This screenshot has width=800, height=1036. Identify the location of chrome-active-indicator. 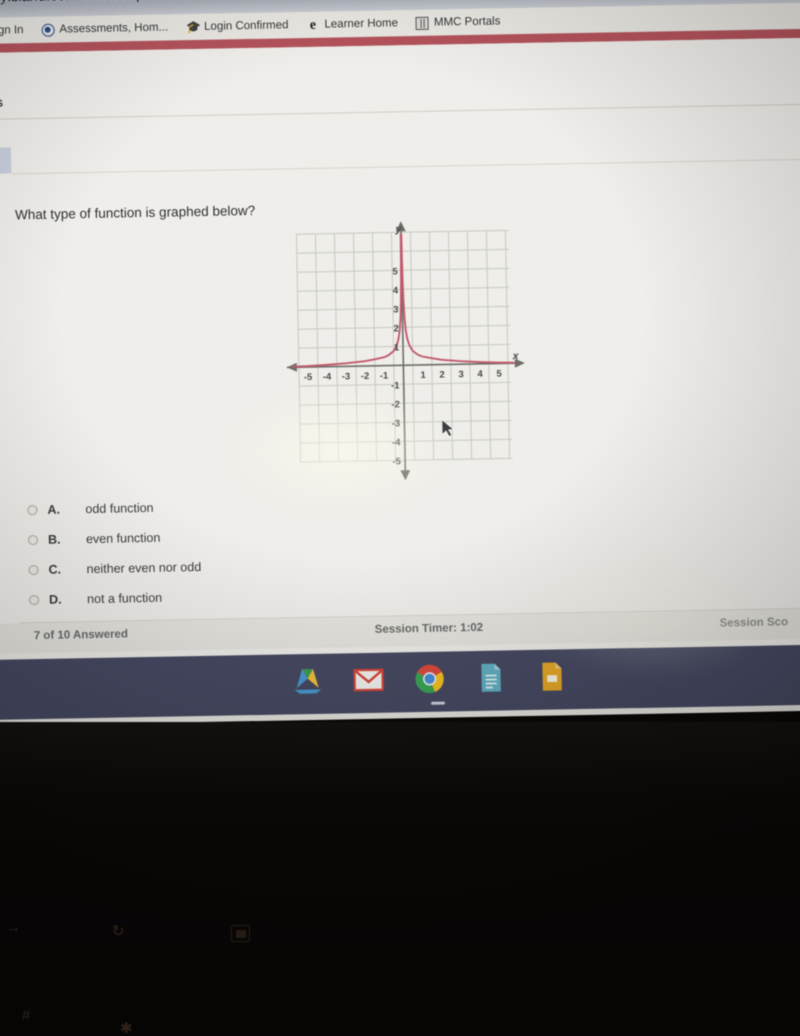
(438, 703).